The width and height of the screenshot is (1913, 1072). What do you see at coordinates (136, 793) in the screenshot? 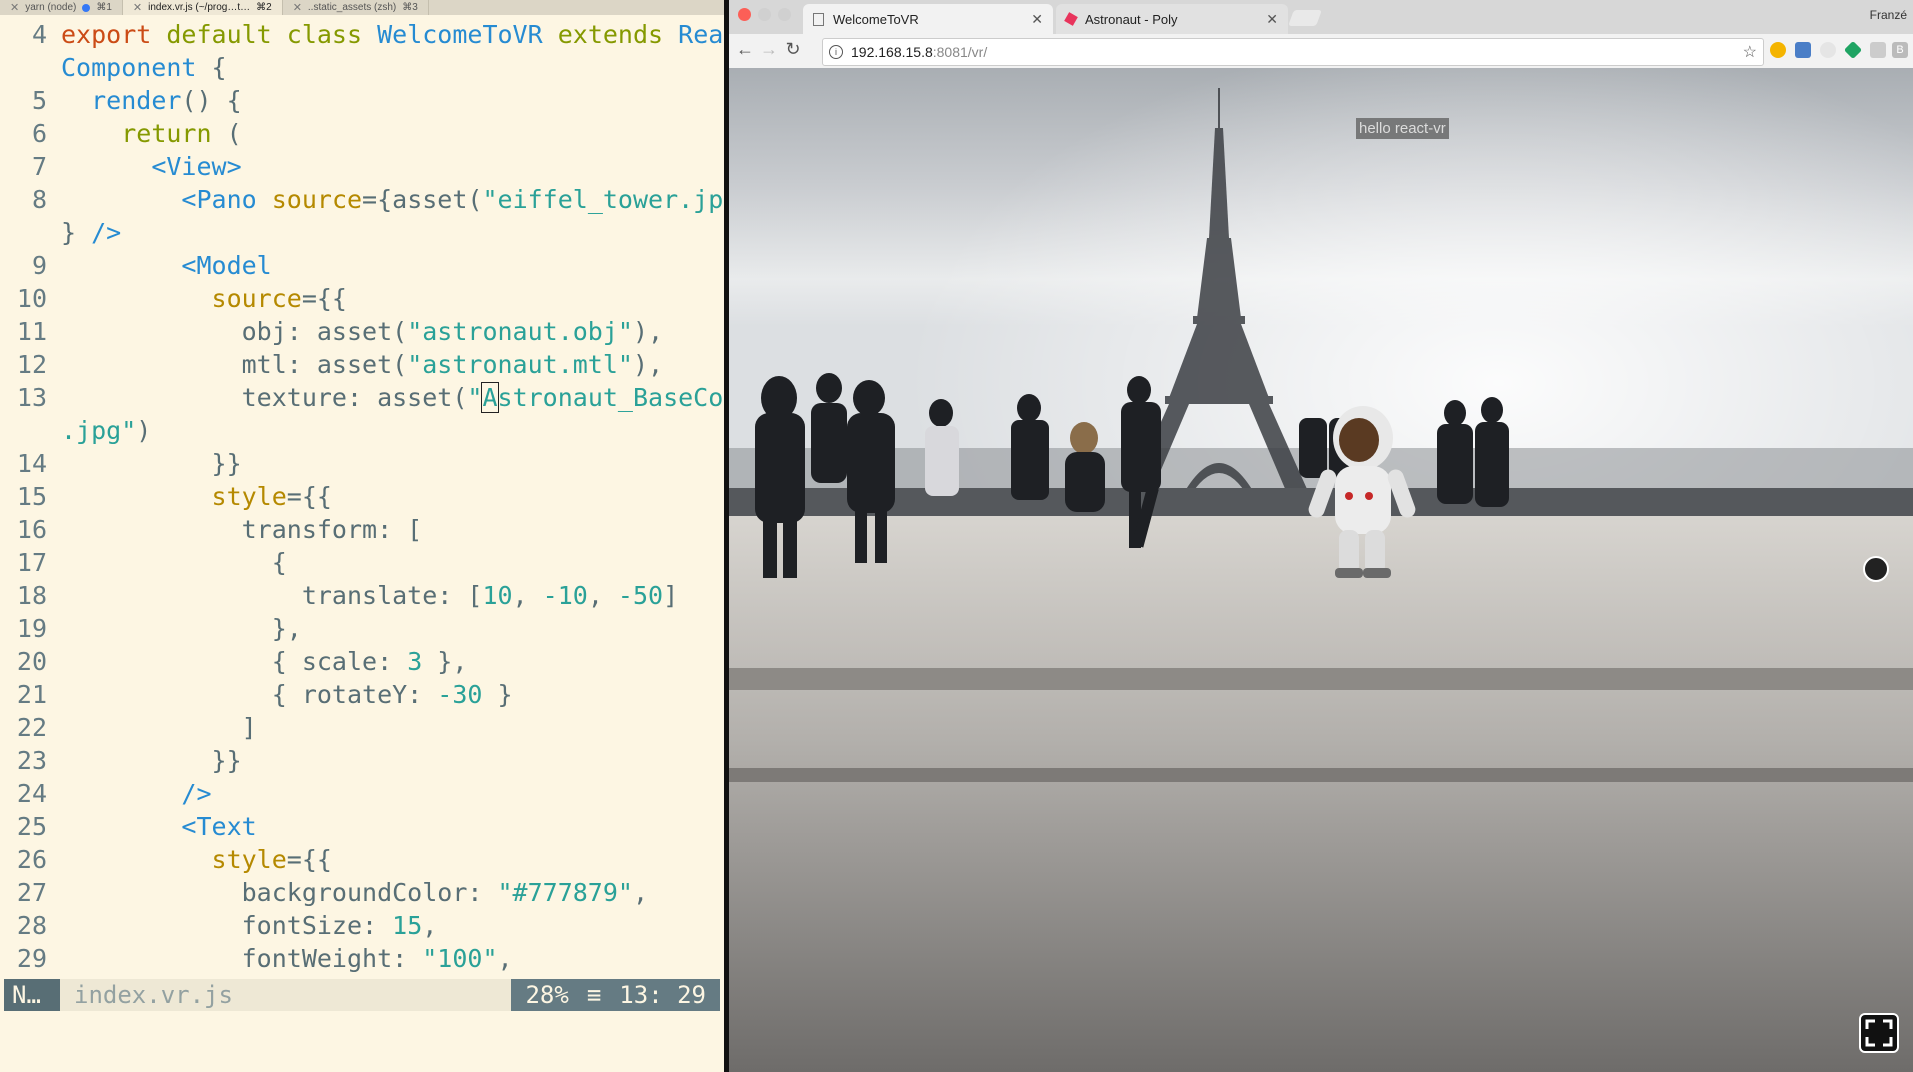
I see `code-text: />` at bounding box center [136, 793].